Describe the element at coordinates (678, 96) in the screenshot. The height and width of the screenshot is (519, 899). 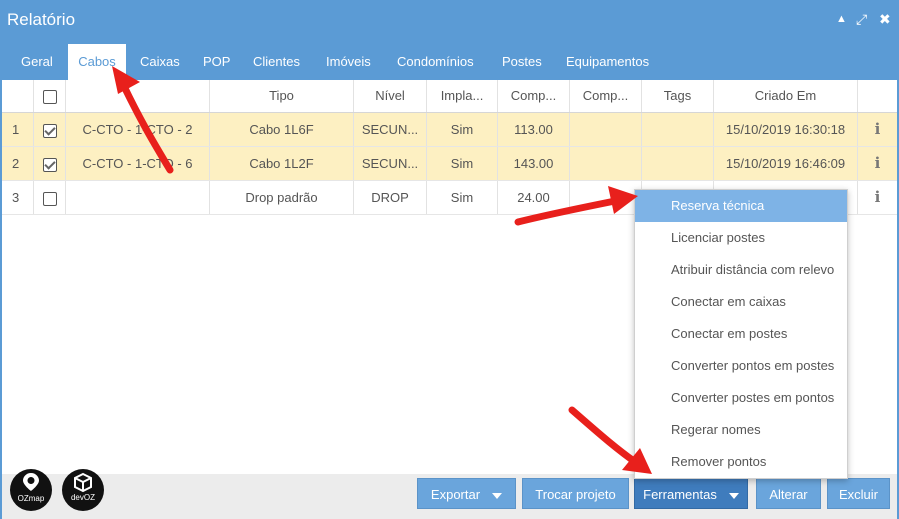
I see `col-tags: Tags` at that location.